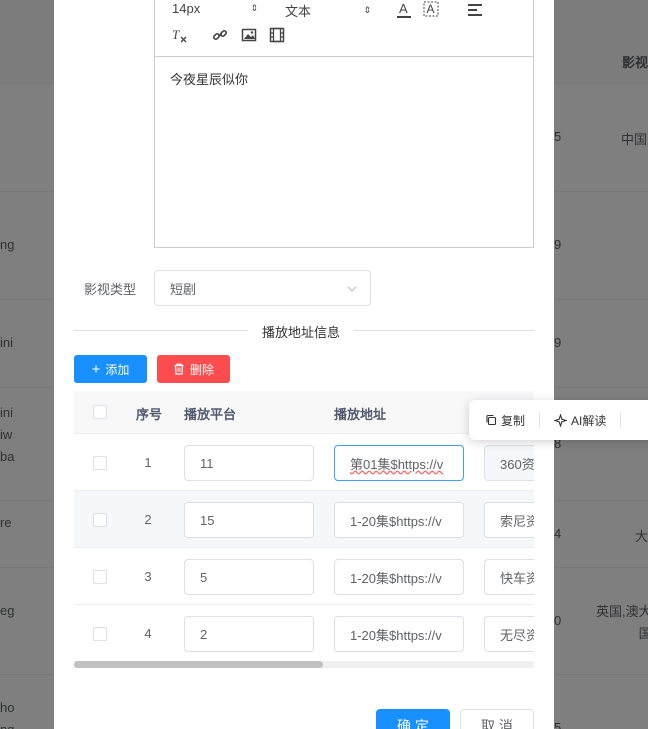 Image resolution: width=648 pixels, height=729 pixels. What do you see at coordinates (215, 8) in the screenshot?
I see `font-size-picker: 14px ⇕` at bounding box center [215, 8].